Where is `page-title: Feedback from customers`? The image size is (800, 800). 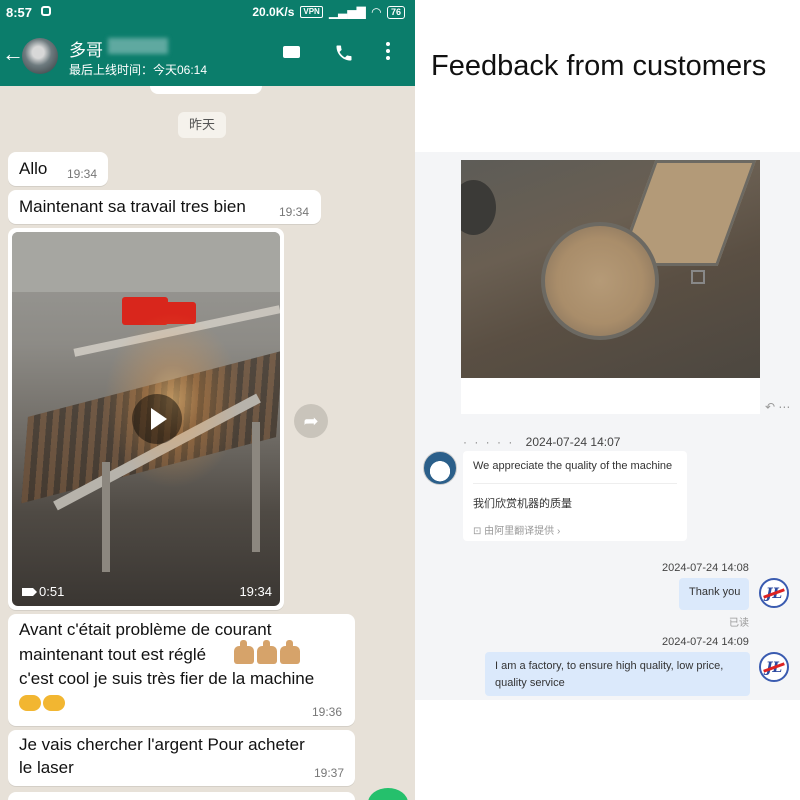
page-title: Feedback from customers is located at coordinates (599, 66).